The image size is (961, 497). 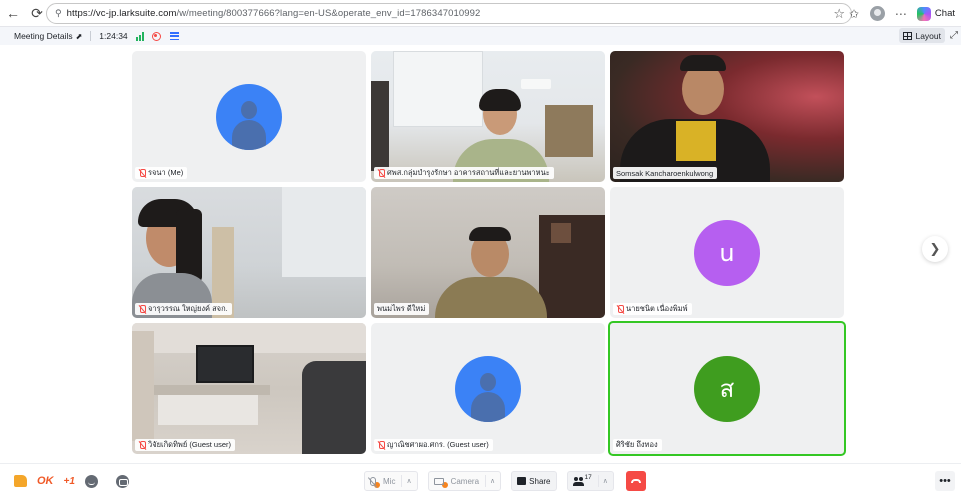 What do you see at coordinates (48, 36) in the screenshot?
I see `meeting-details-button: Meeting Details ⬈` at bounding box center [48, 36].